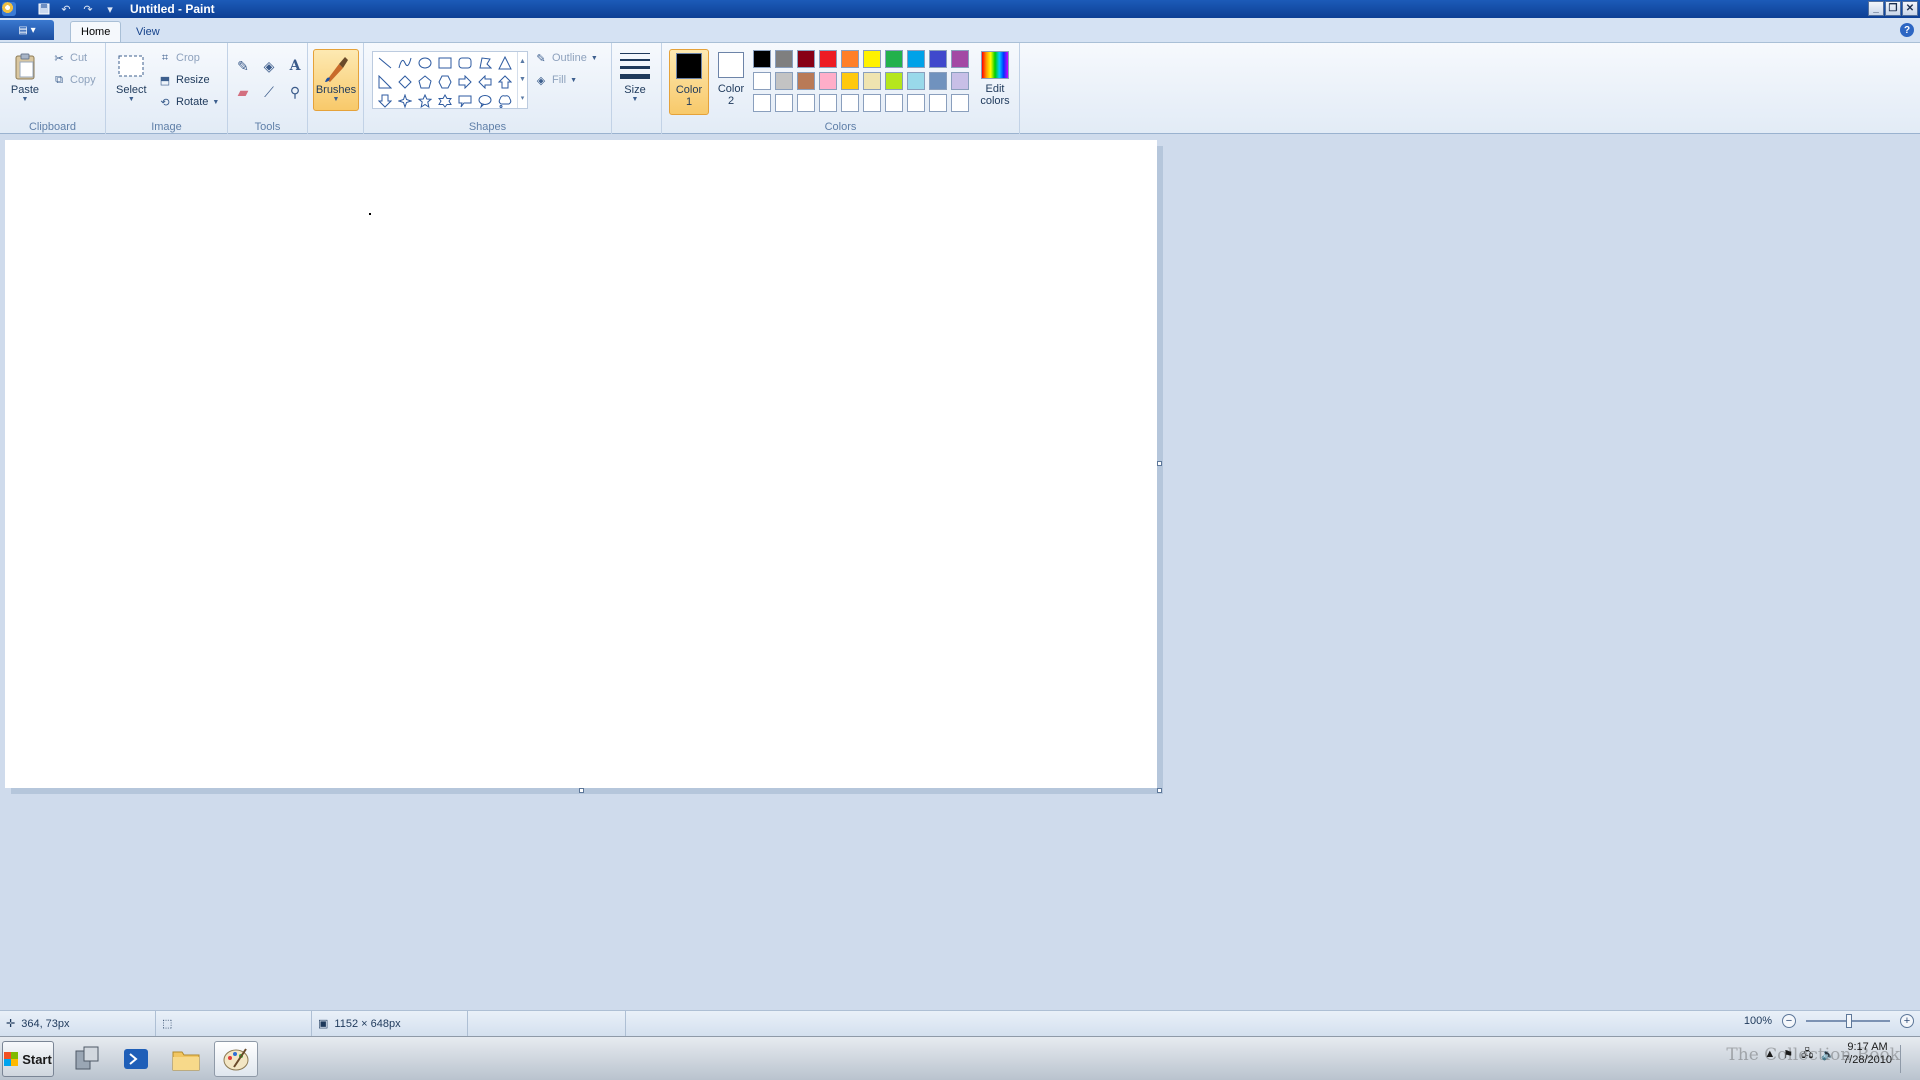  I want to click on text-tool-icon: A, so click(295, 66).